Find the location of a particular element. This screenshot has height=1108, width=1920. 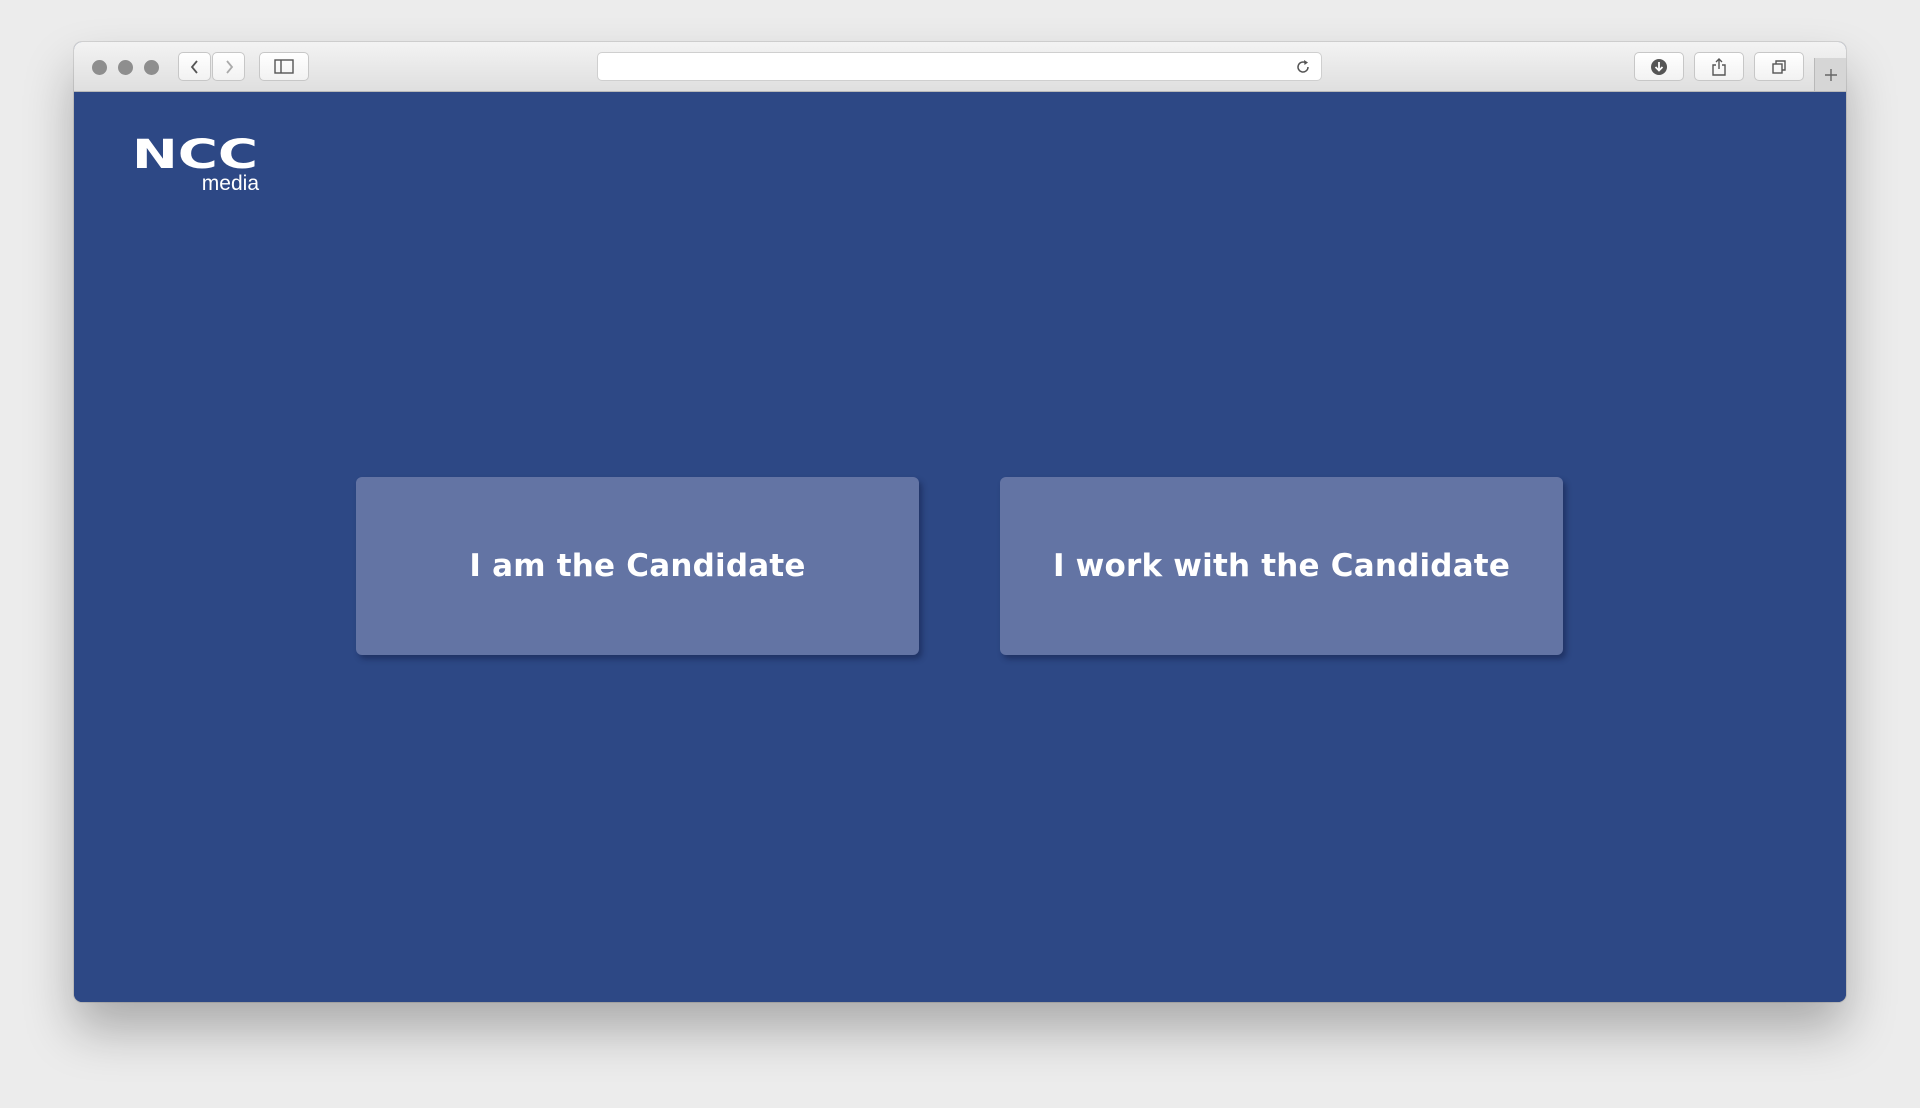

forward-button is located at coordinates (228, 66).